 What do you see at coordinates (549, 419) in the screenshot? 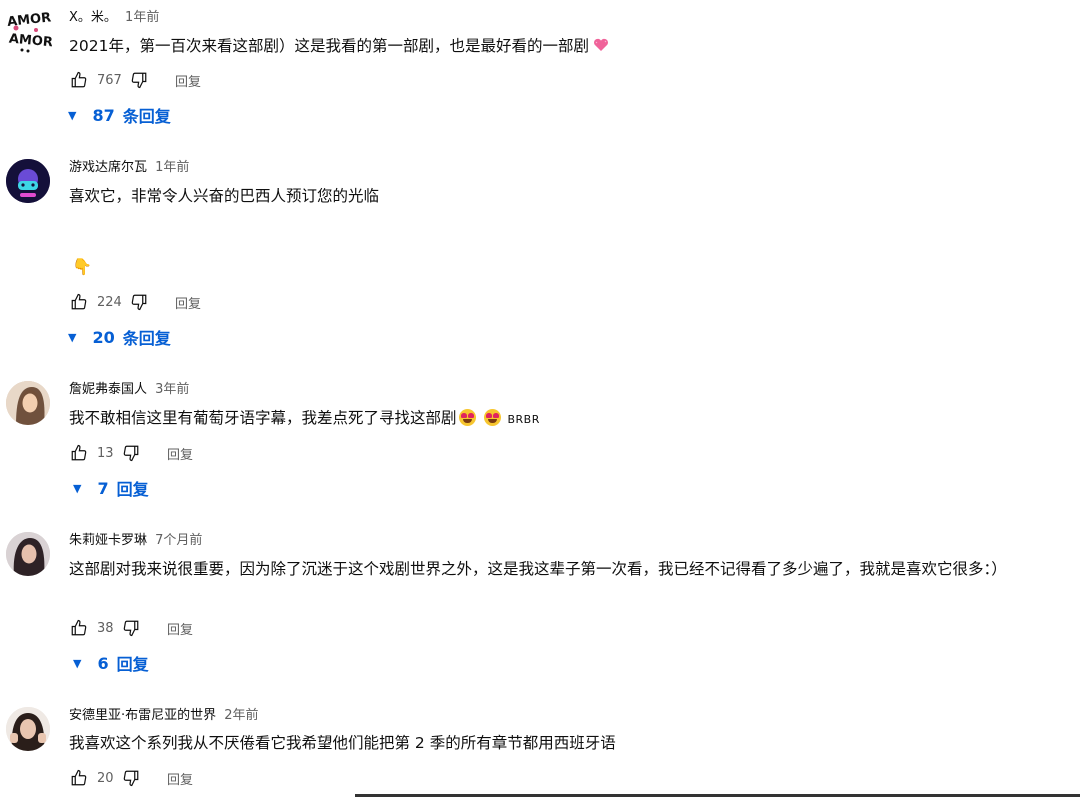
I see `comment-text: 我不敢相信这里有葡萄牙语字幕，我差点死了寻找这部剧 BRBR` at bounding box center [549, 419].